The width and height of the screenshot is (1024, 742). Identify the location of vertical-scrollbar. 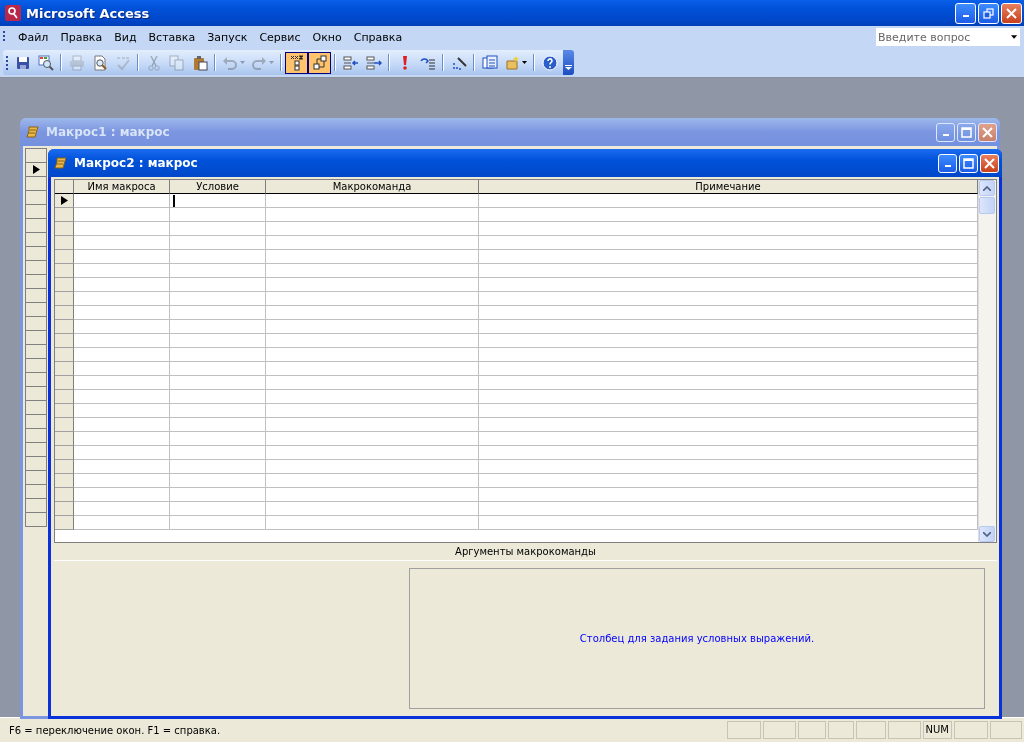
(987, 361).